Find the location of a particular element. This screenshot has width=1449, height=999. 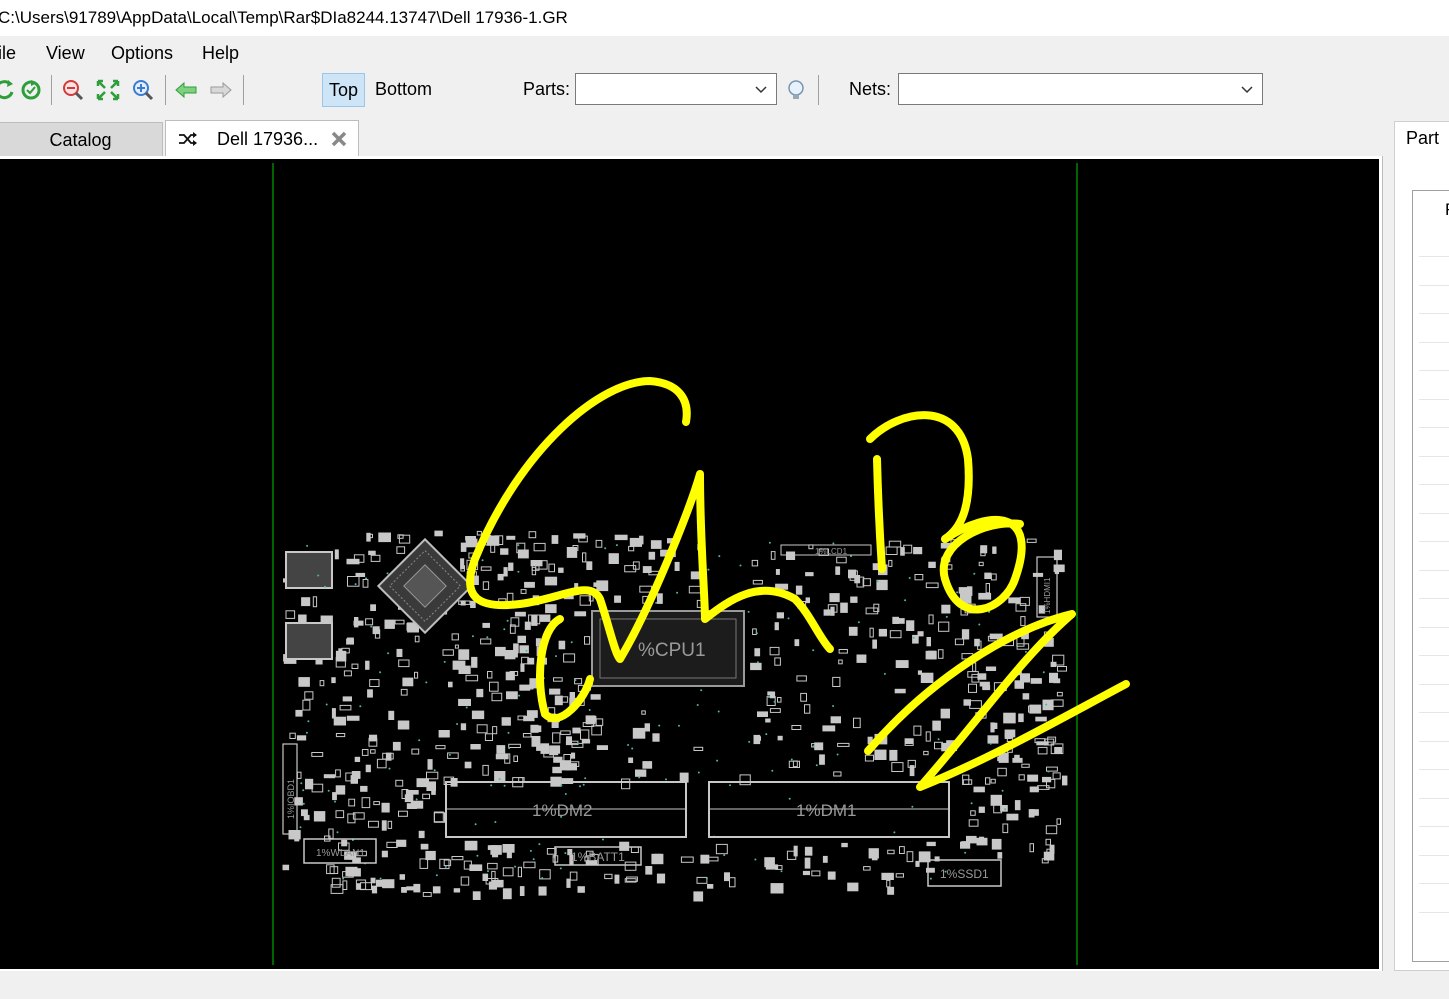

nets-combobox is located at coordinates (1080, 89).